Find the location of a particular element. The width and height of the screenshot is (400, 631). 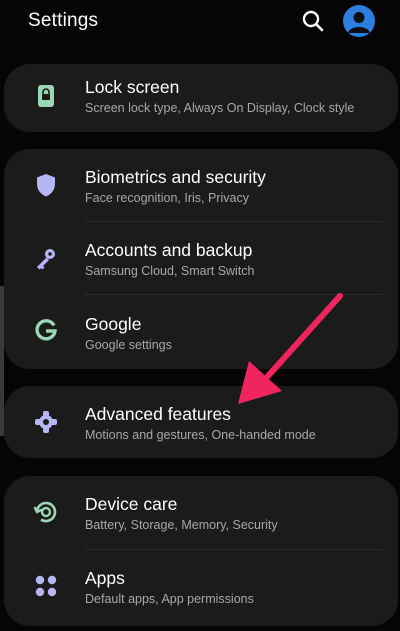

shield-icon is located at coordinates (46, 185).